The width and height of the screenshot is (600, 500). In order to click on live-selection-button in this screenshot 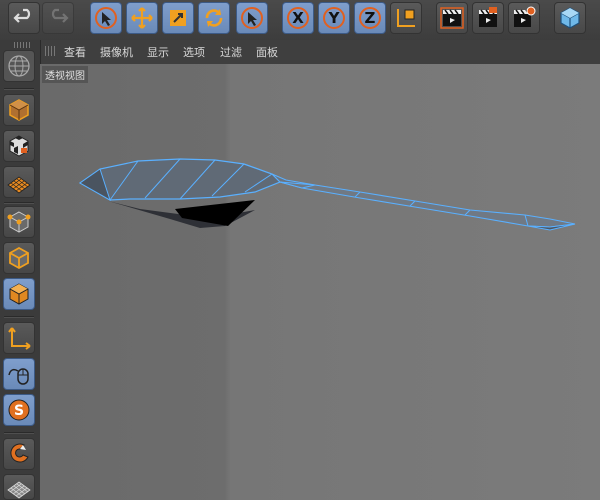, I will do `click(106, 18)`.